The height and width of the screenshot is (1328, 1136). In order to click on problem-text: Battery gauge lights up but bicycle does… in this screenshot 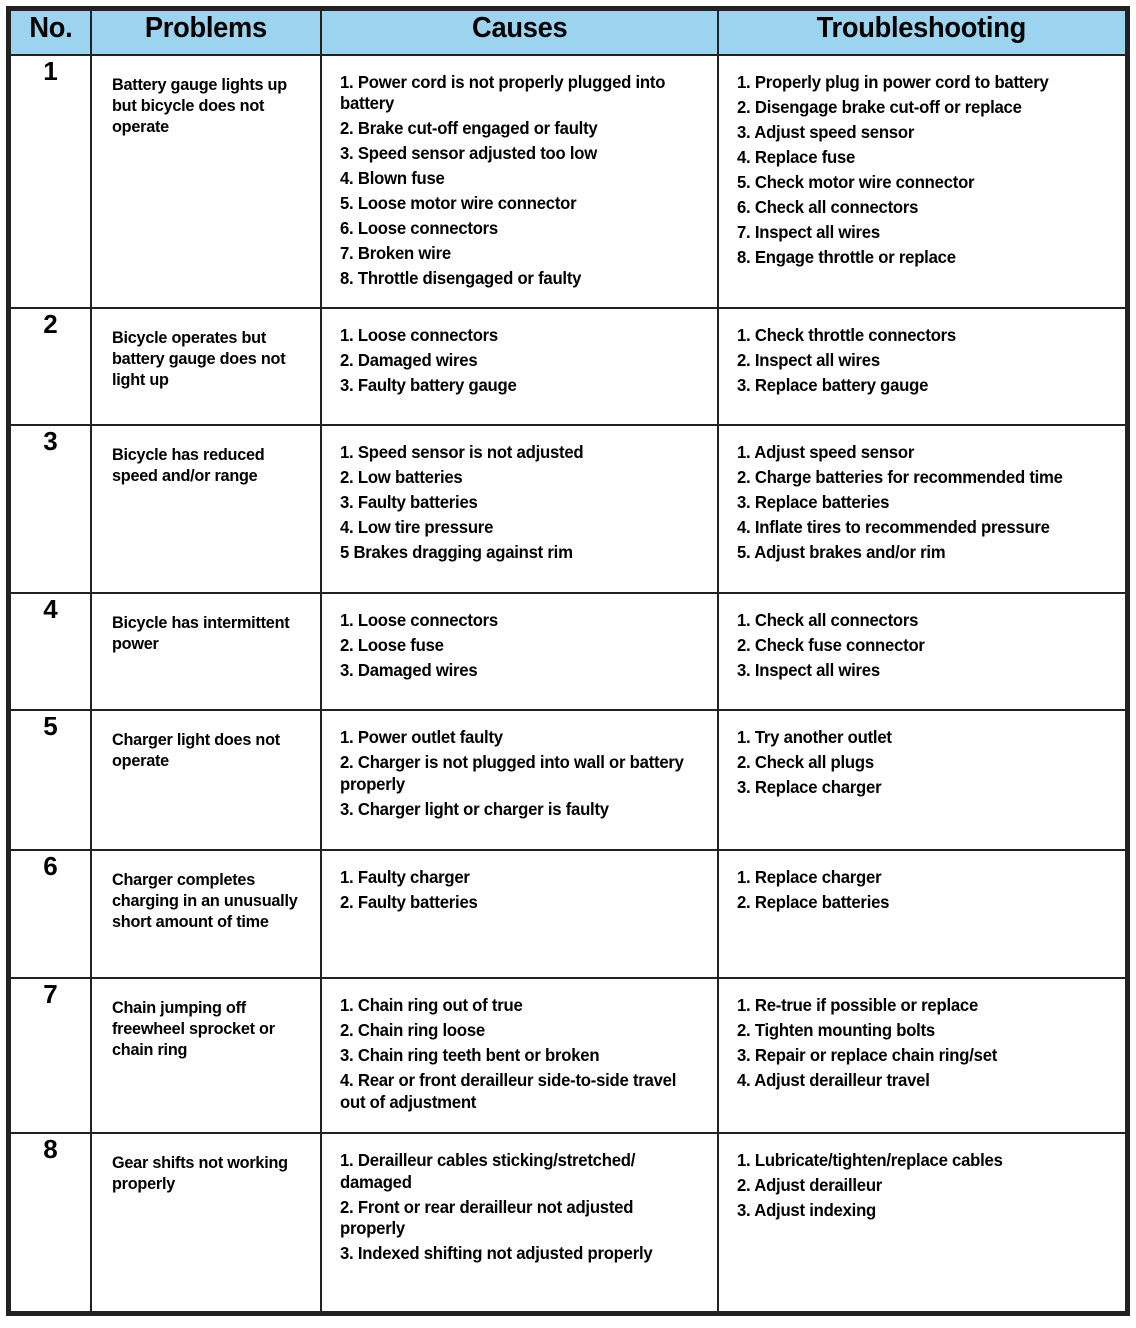, I will do `click(201, 105)`.